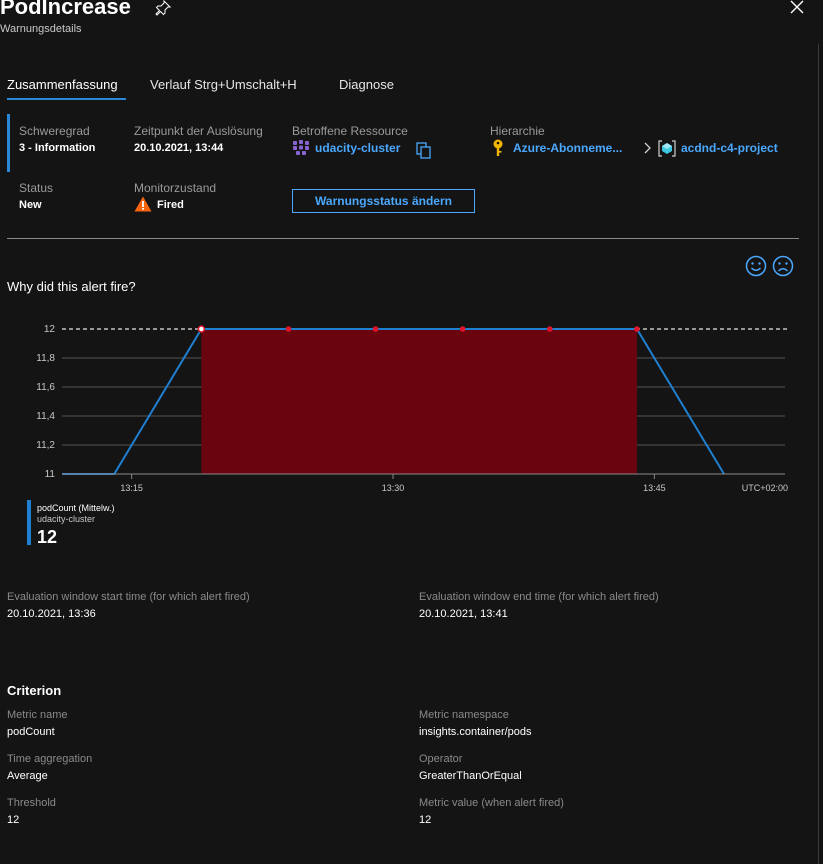  I want to click on monitor-state-label: Monitorzustand, so click(175, 188).